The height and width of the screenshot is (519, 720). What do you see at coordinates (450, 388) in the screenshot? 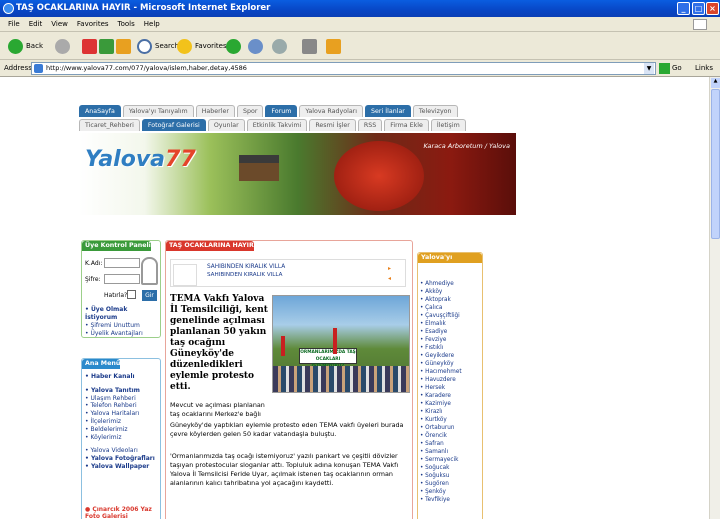
I see `district-link: • Hersek` at bounding box center [450, 388].